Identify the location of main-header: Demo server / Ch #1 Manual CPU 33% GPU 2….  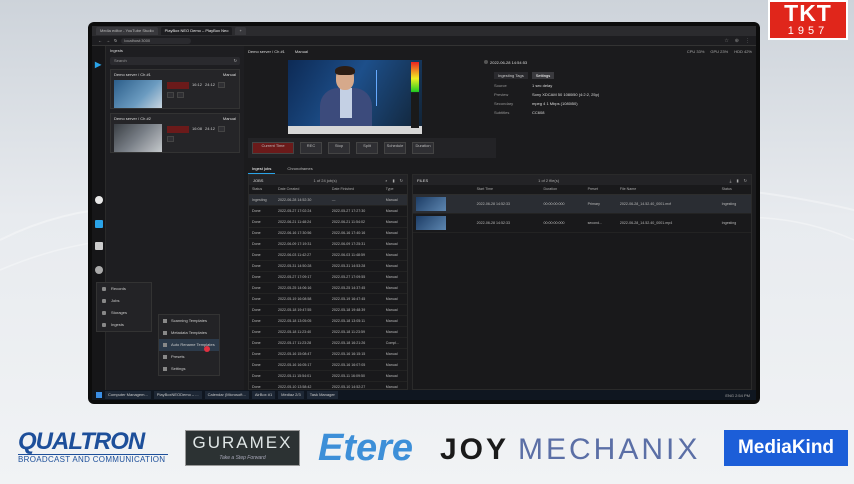
(500, 51).